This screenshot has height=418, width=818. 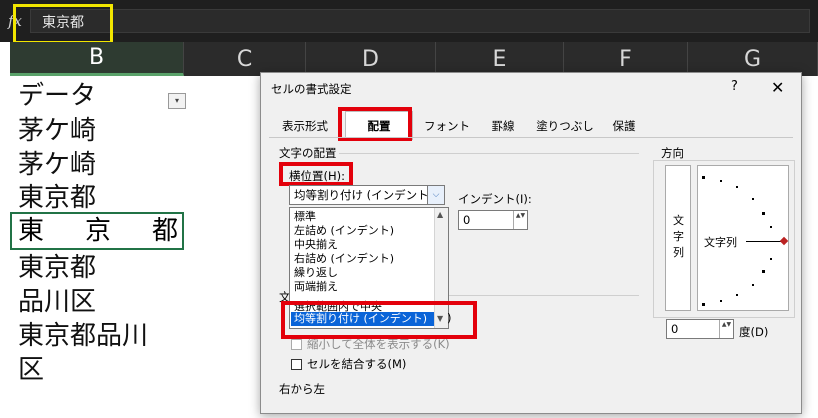 I want to click on dial-pointer, so click(x=764, y=241).